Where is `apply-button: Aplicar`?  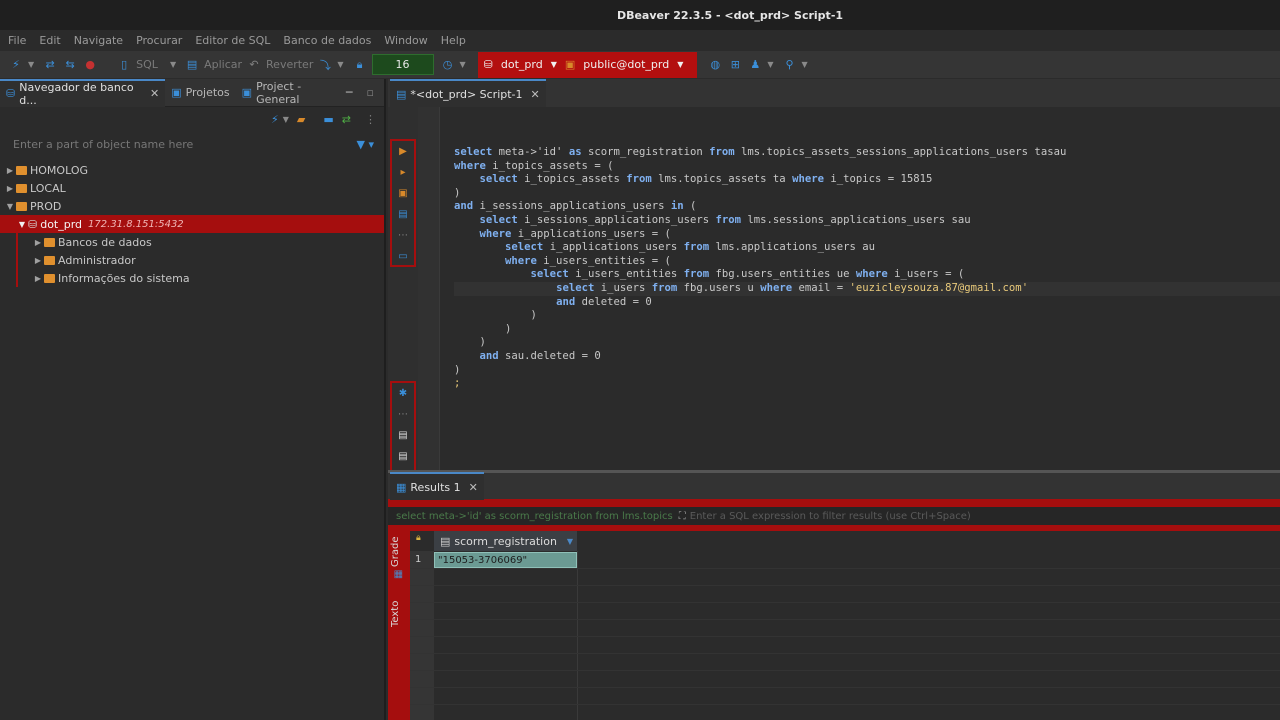 apply-button: Aplicar is located at coordinates (223, 65).